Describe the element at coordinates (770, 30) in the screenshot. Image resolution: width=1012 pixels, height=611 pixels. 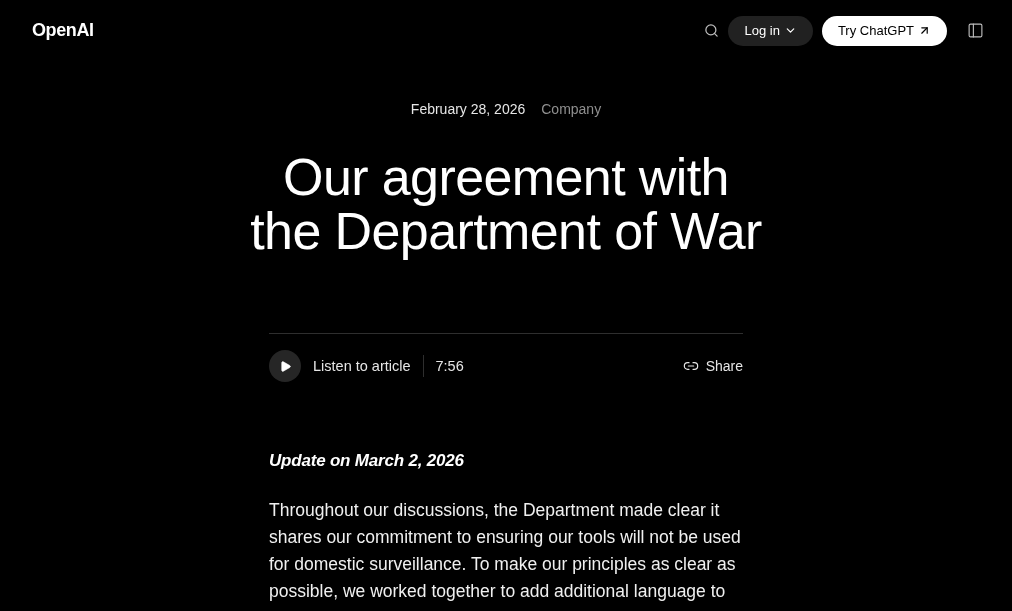
I see `login-button: Log in` at that location.